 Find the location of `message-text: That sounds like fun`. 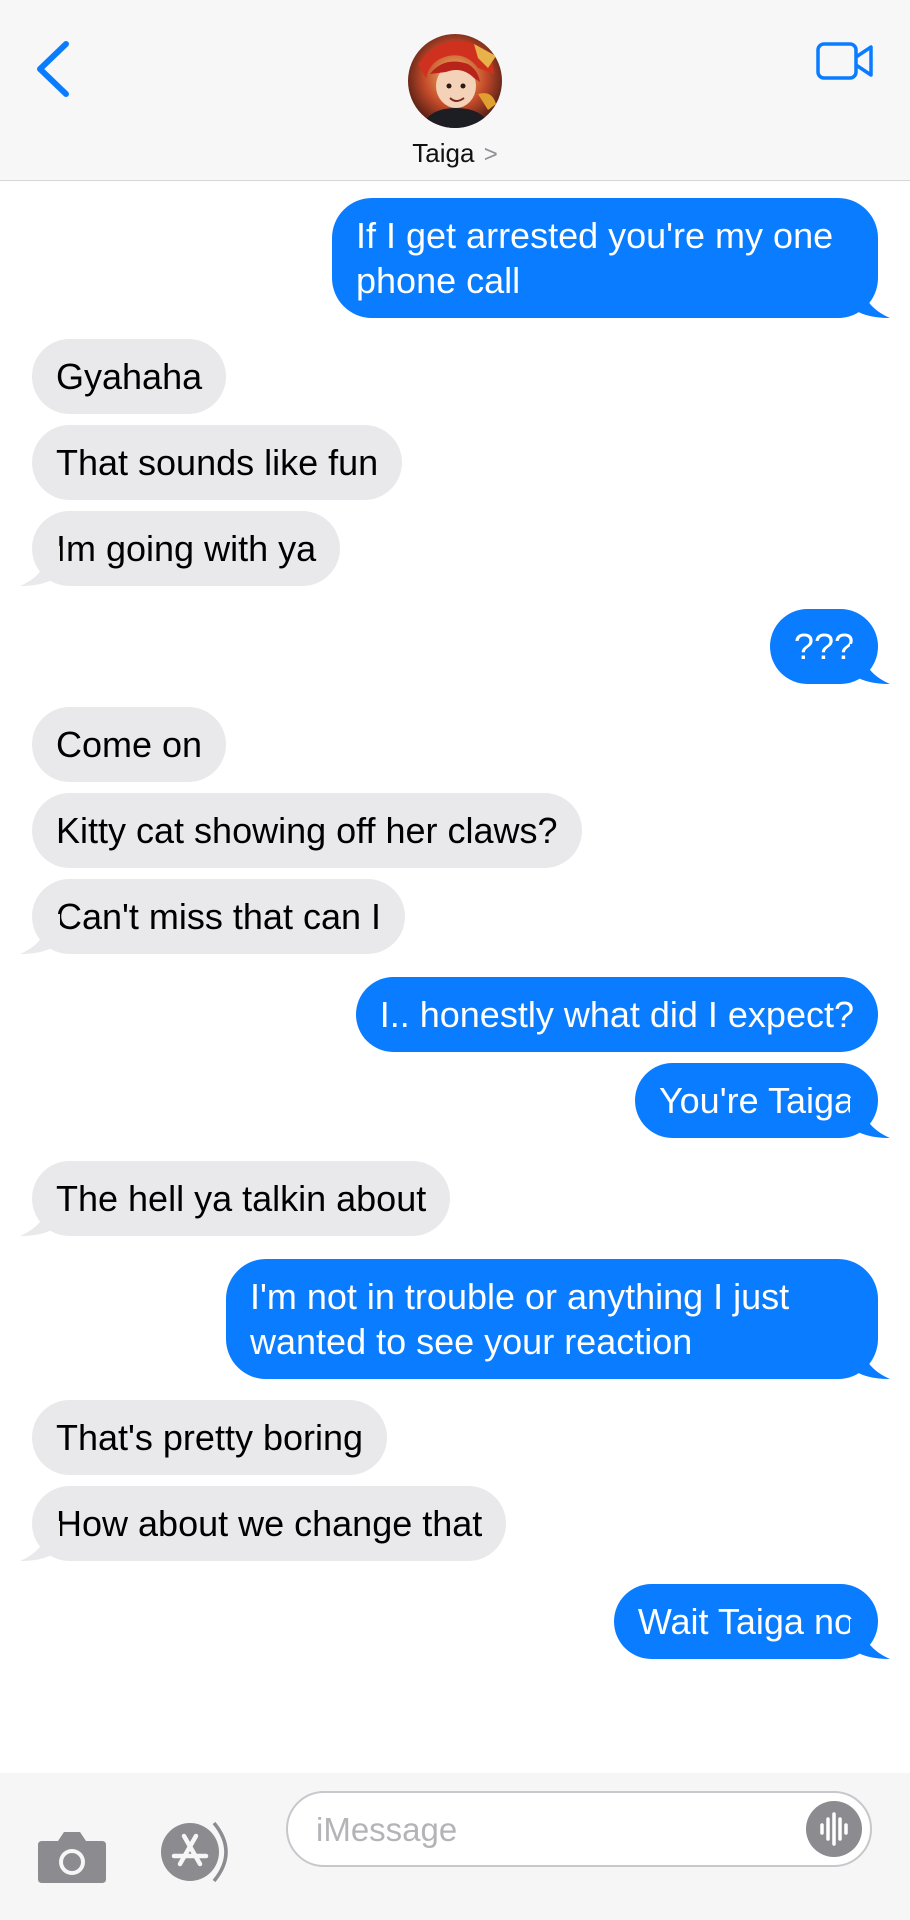

message-text: That sounds like fun is located at coordinates (217, 462).